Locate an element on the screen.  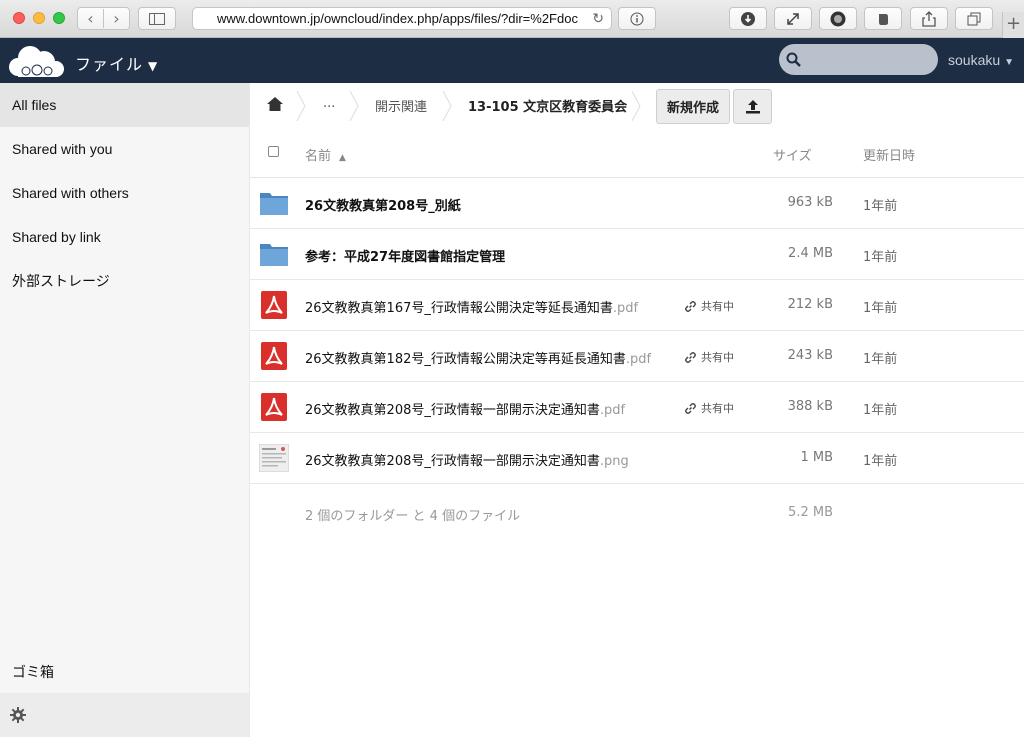
pdf-icon is located at coordinates (274, 356).